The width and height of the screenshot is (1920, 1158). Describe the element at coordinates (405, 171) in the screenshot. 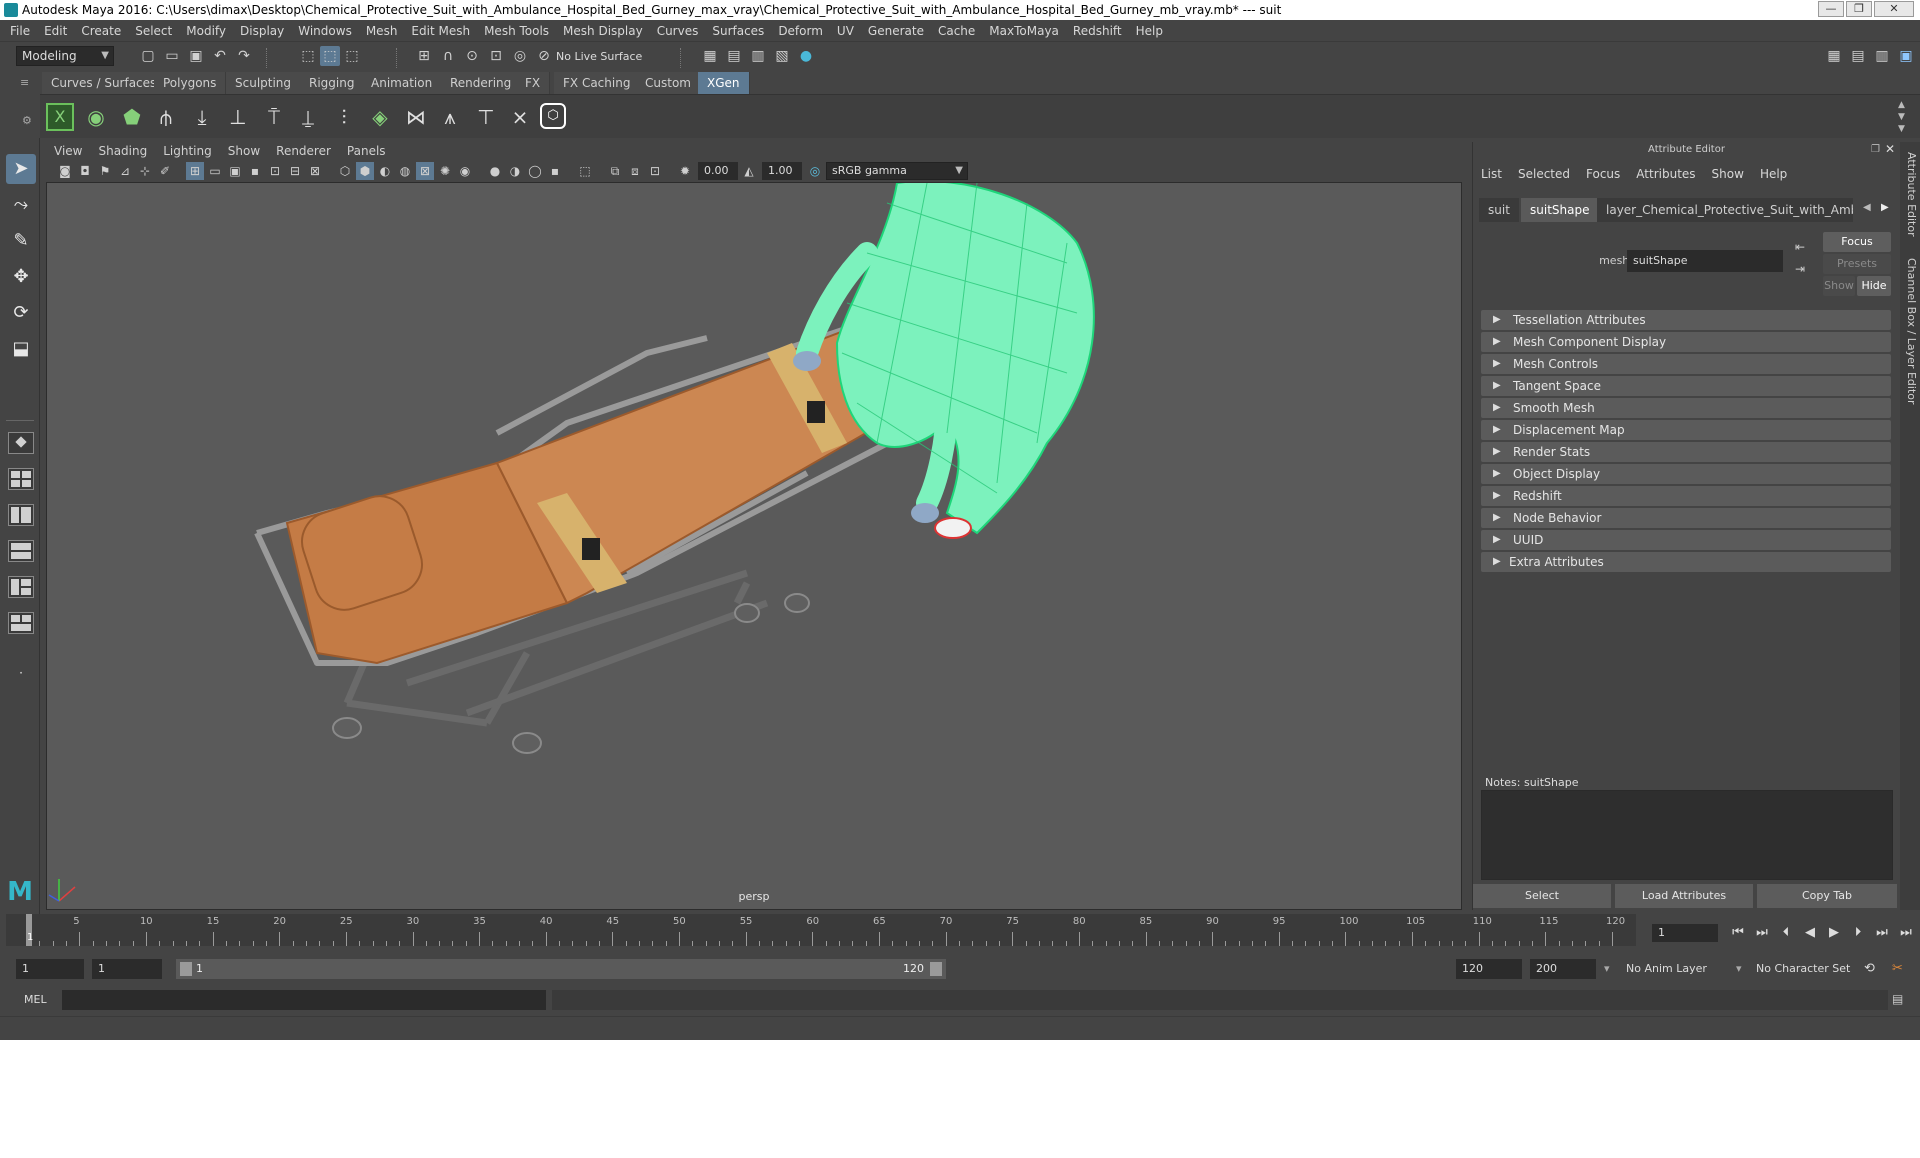

I see `textured-icon: ◍` at that location.